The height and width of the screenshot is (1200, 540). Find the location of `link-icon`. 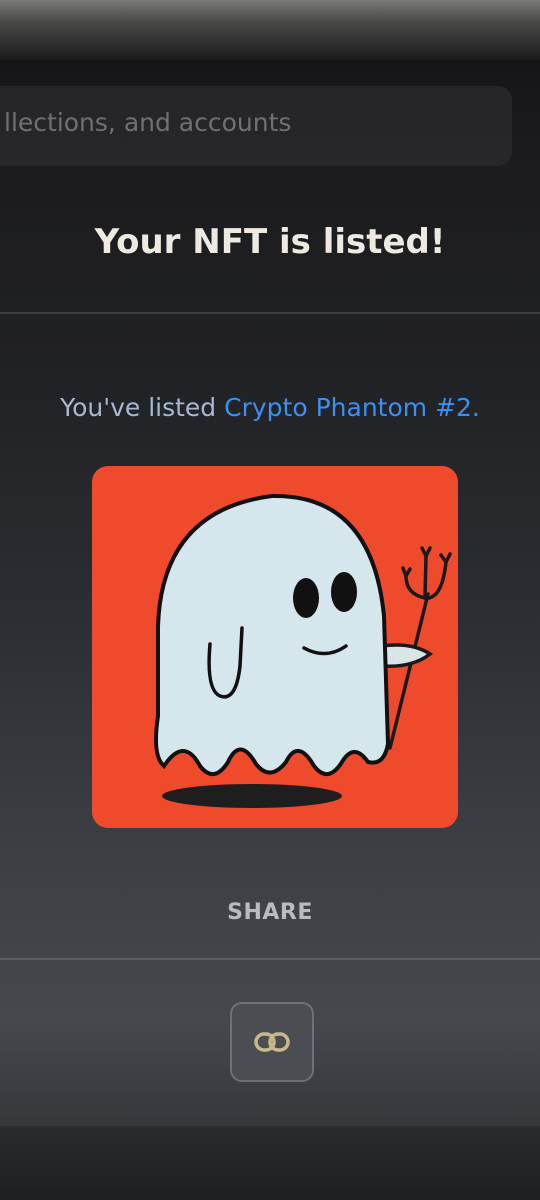

link-icon is located at coordinates (272, 1042).